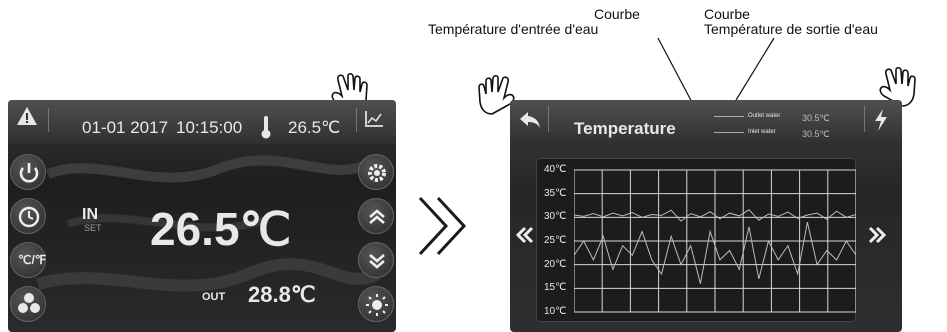 The image size is (947, 332). Describe the element at coordinates (816, 134) in the screenshot. I see `legend-inlet-value: 30.5℃` at that location.